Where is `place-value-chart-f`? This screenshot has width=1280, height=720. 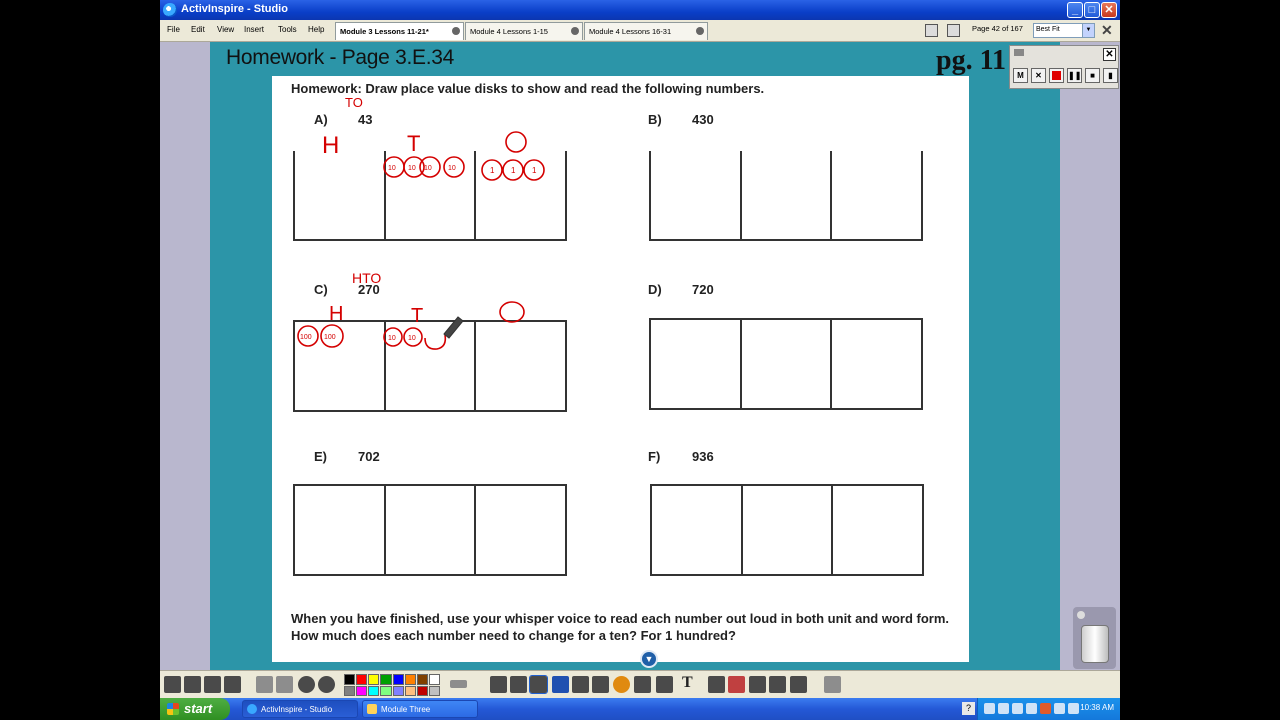
place-value-chart-f is located at coordinates (787, 530).